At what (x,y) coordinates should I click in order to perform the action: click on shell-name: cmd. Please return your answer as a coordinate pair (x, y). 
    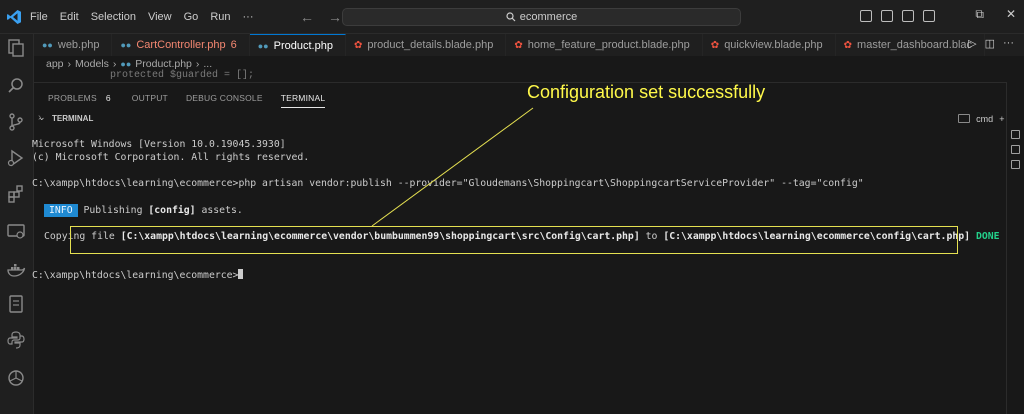
    Looking at the image, I should click on (984, 119).